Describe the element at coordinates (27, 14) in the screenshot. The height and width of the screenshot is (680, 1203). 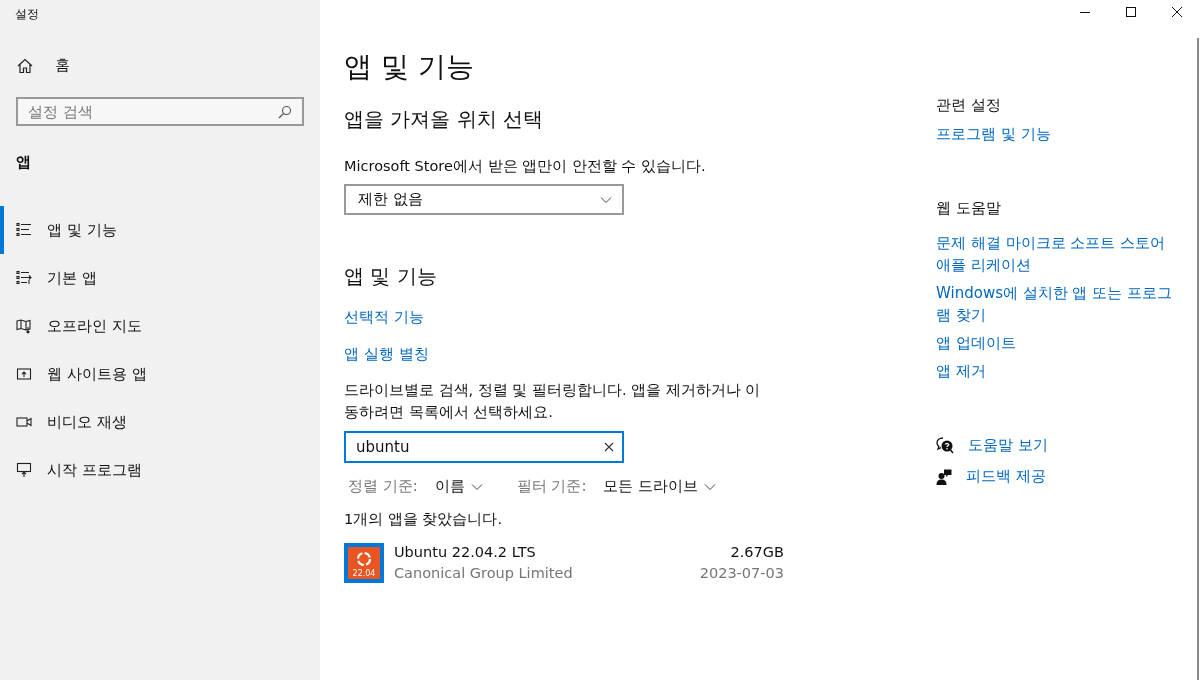
I see `window-title: 설정` at that location.